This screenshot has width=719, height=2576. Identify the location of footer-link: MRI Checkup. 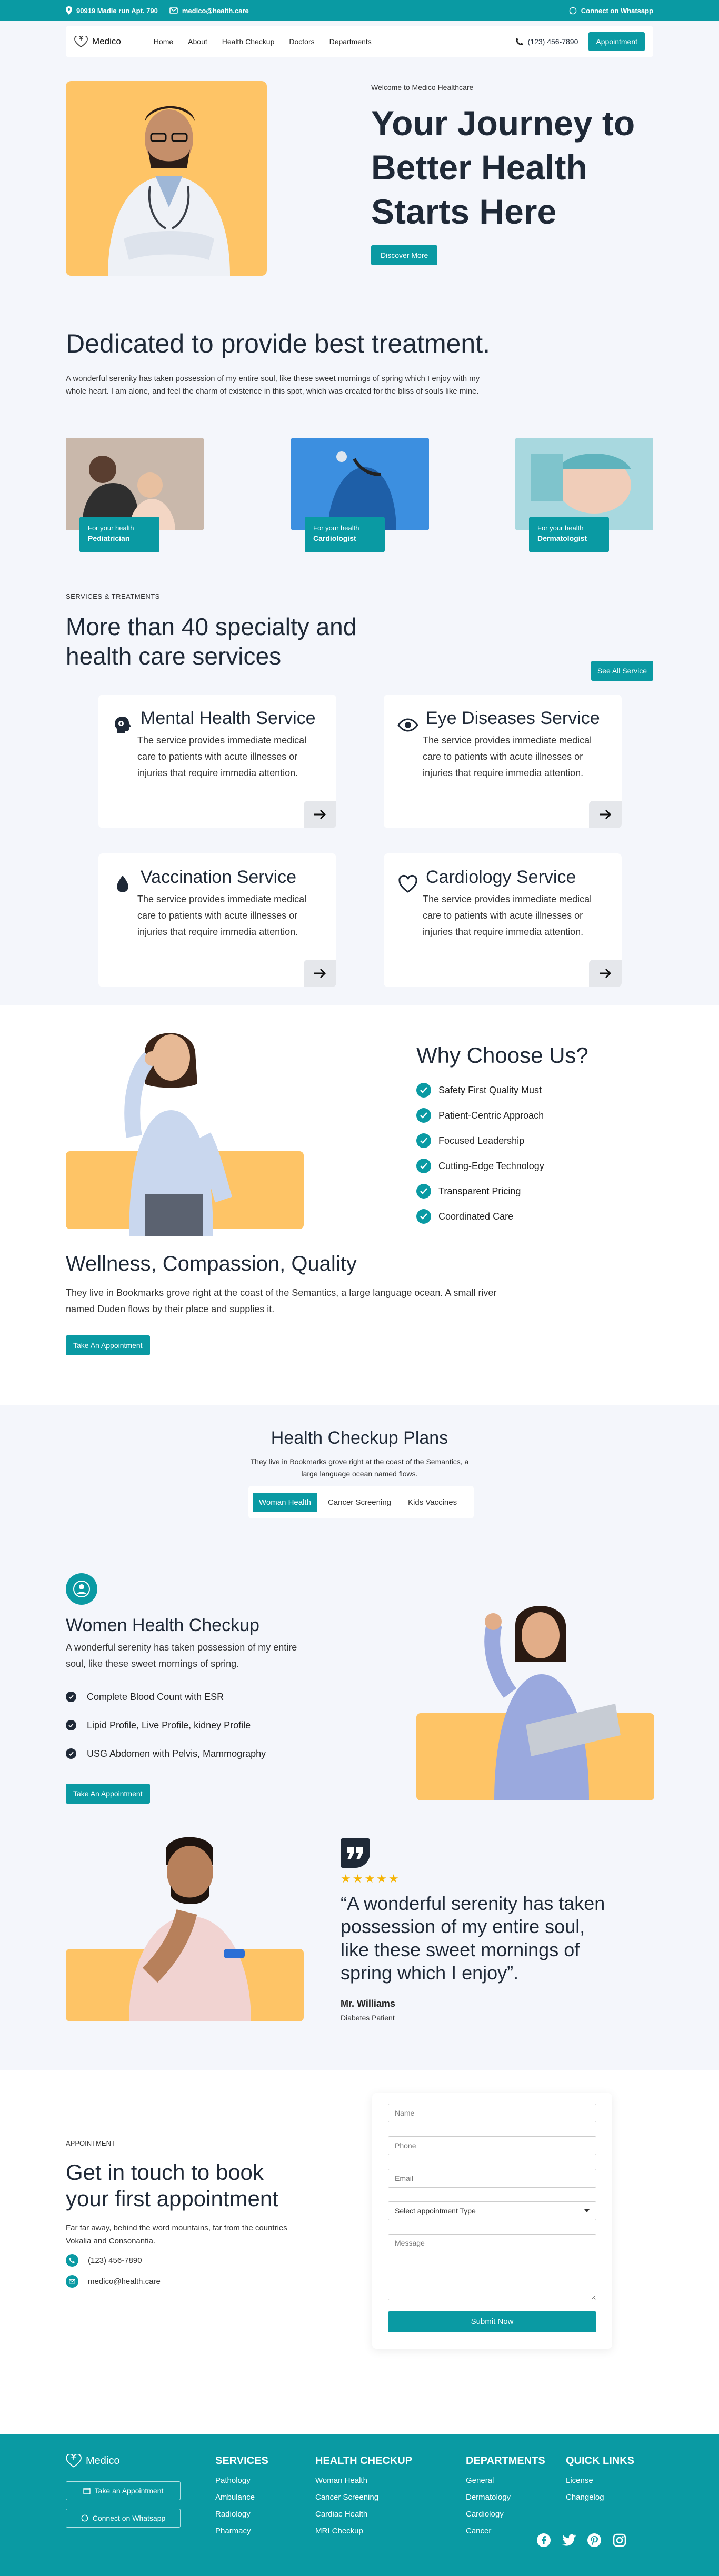
(363, 2531).